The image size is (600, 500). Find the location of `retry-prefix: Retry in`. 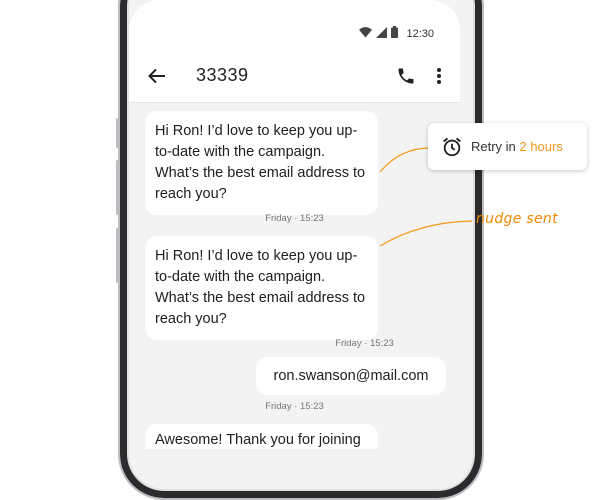

retry-prefix: Retry in is located at coordinates (493, 146).